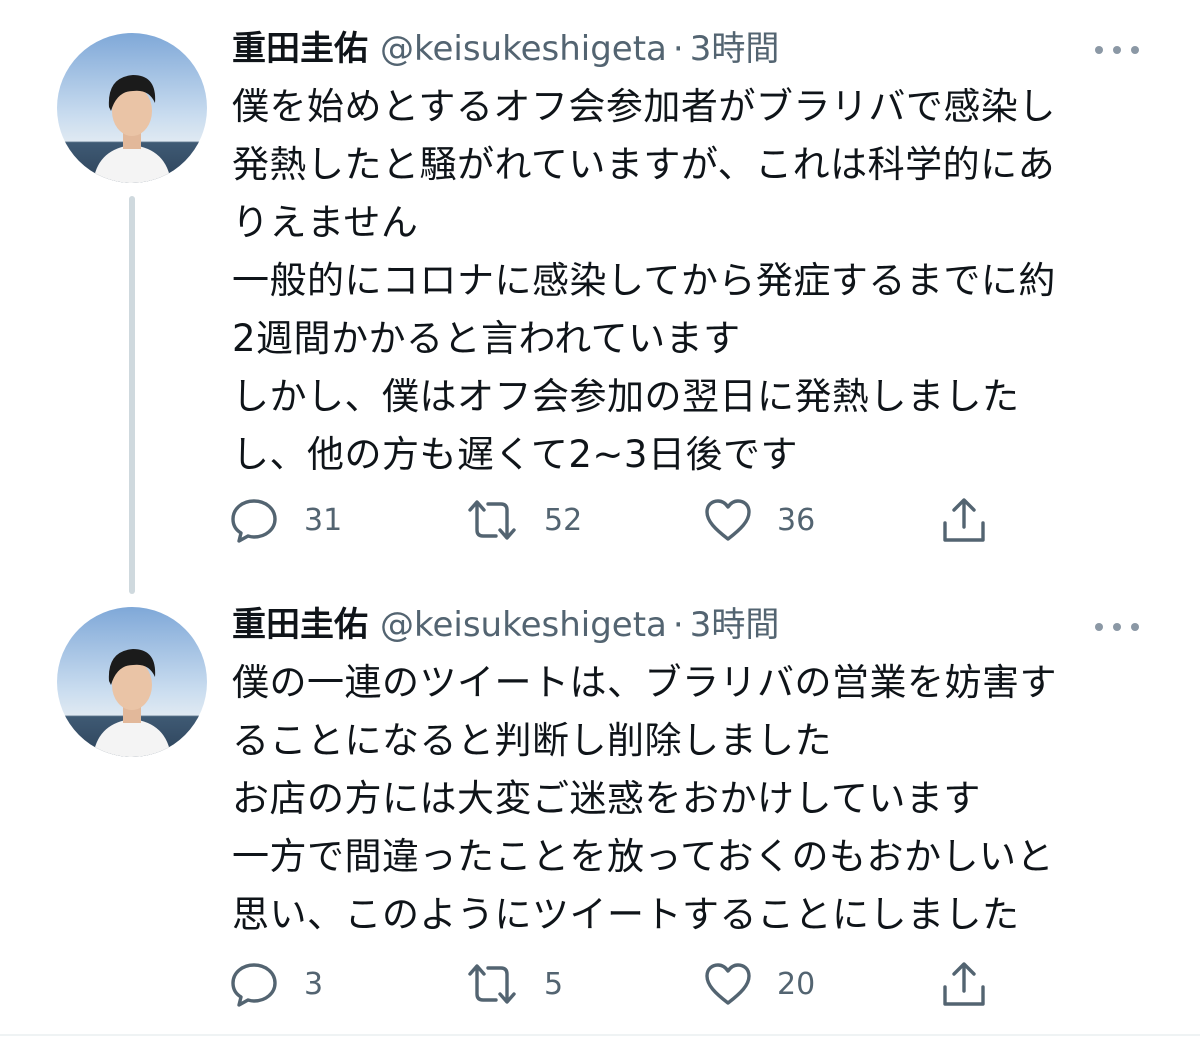 The width and height of the screenshot is (1200, 1039). I want to click on like-count: 20, so click(796, 984).